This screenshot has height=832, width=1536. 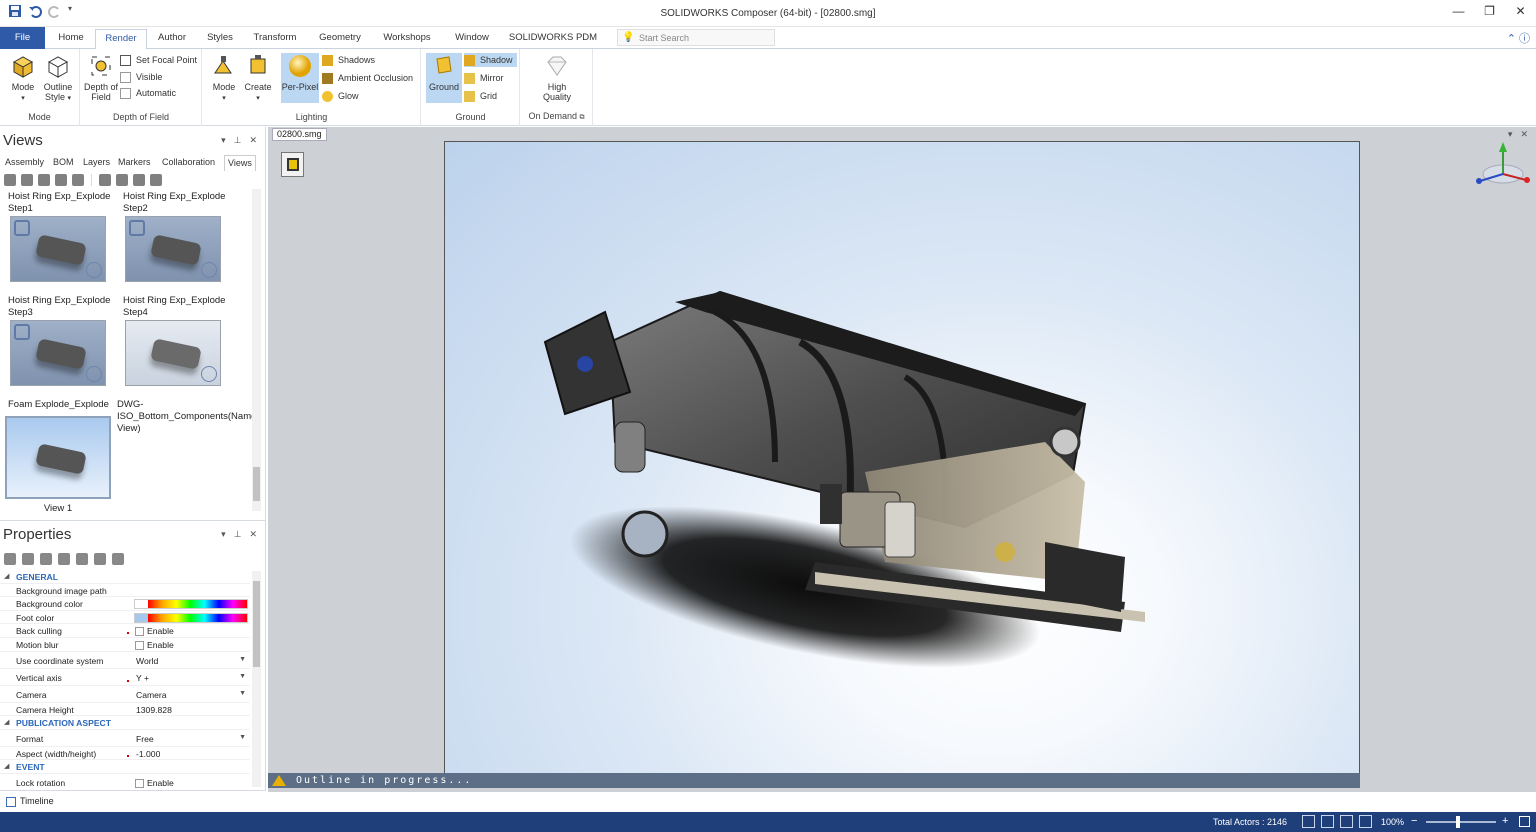 I want to click on create-view-icon, so click(x=10, y=180).